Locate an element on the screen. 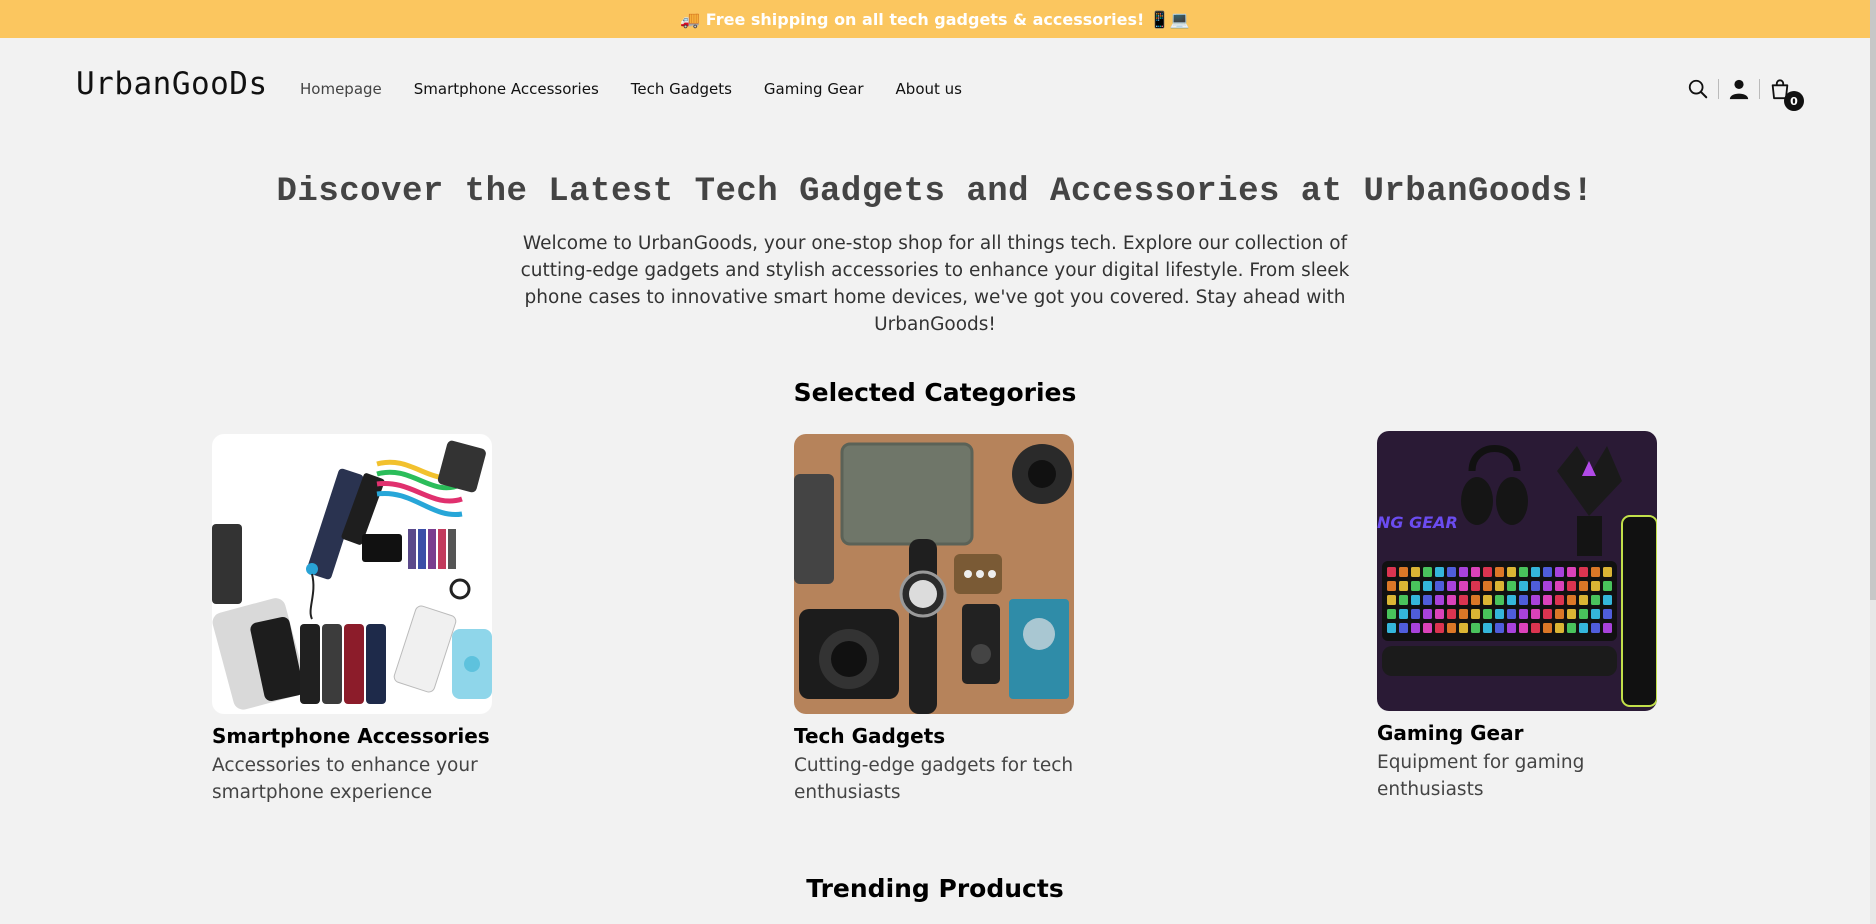  search-icon is located at coordinates (1698, 89).